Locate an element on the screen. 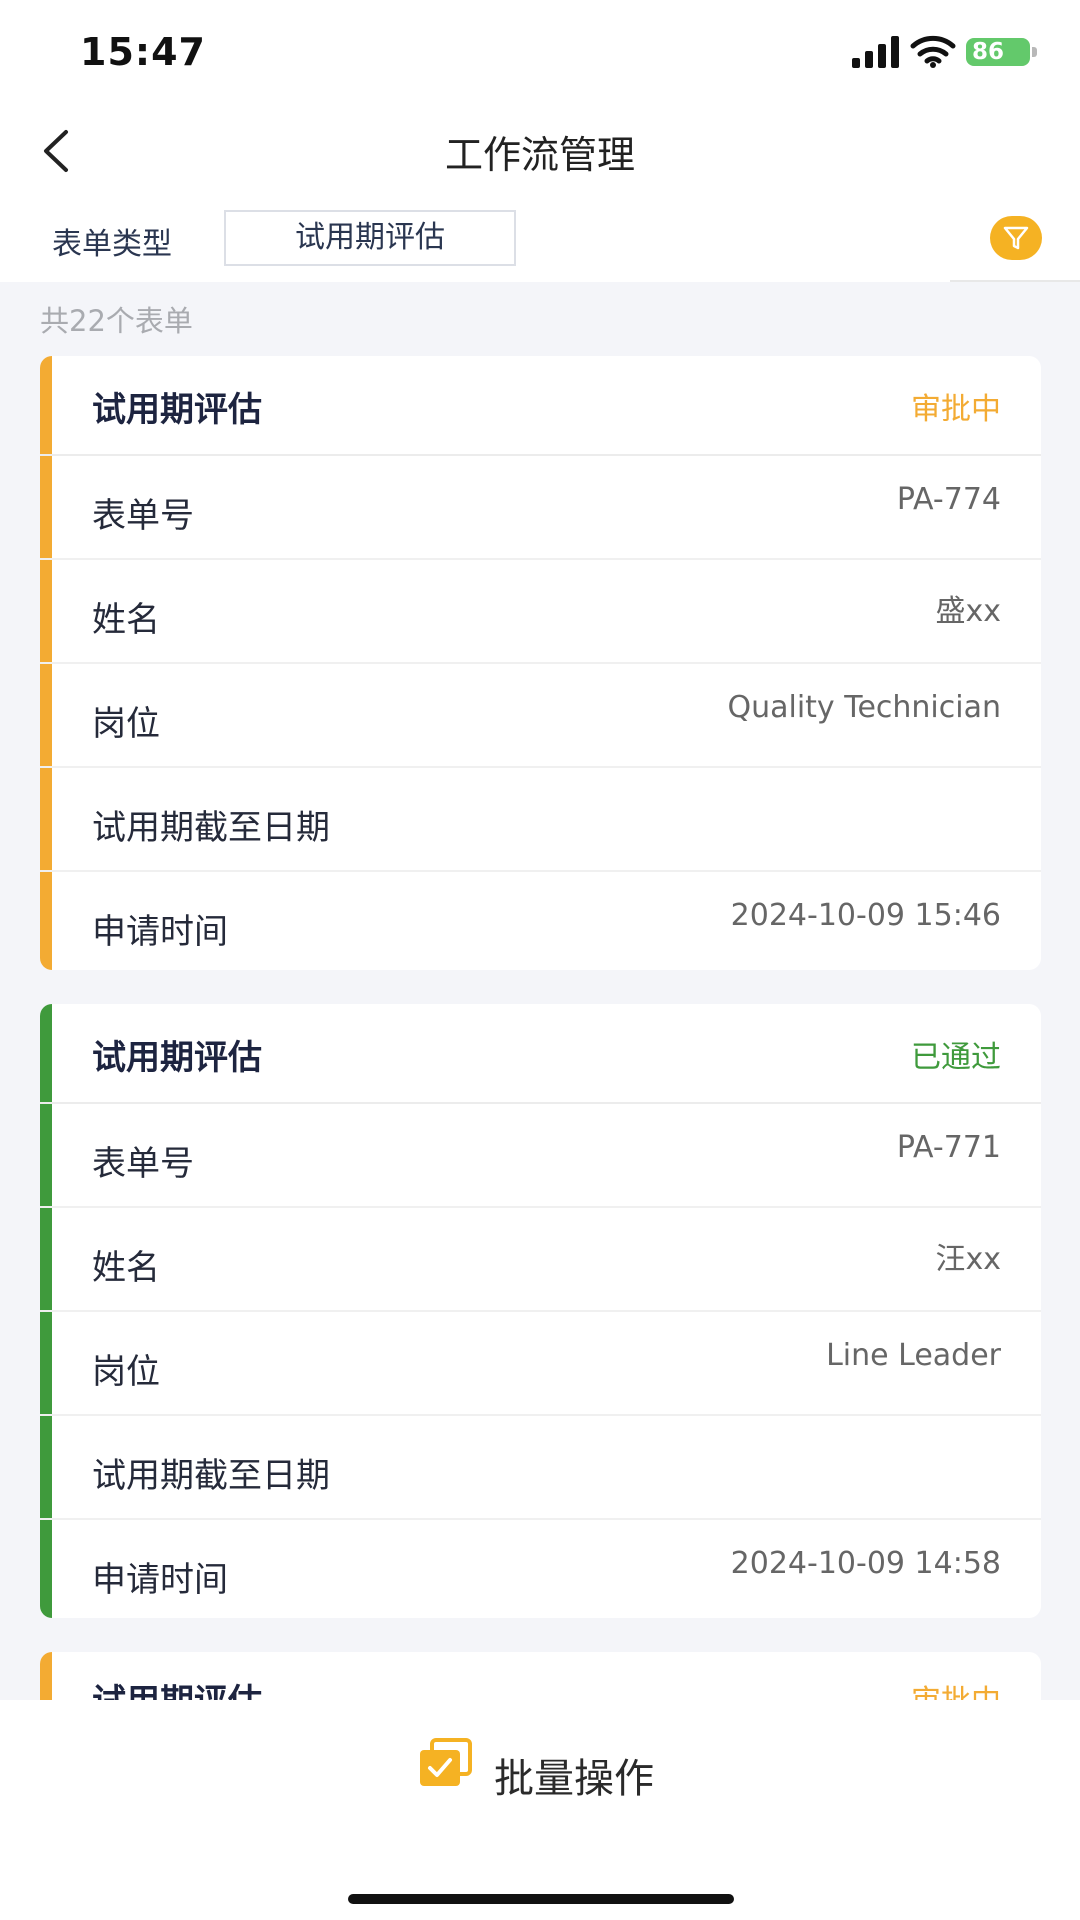 The height and width of the screenshot is (1920, 1080). field-value: 2024-10-09 14:58 is located at coordinates (865, 1563).